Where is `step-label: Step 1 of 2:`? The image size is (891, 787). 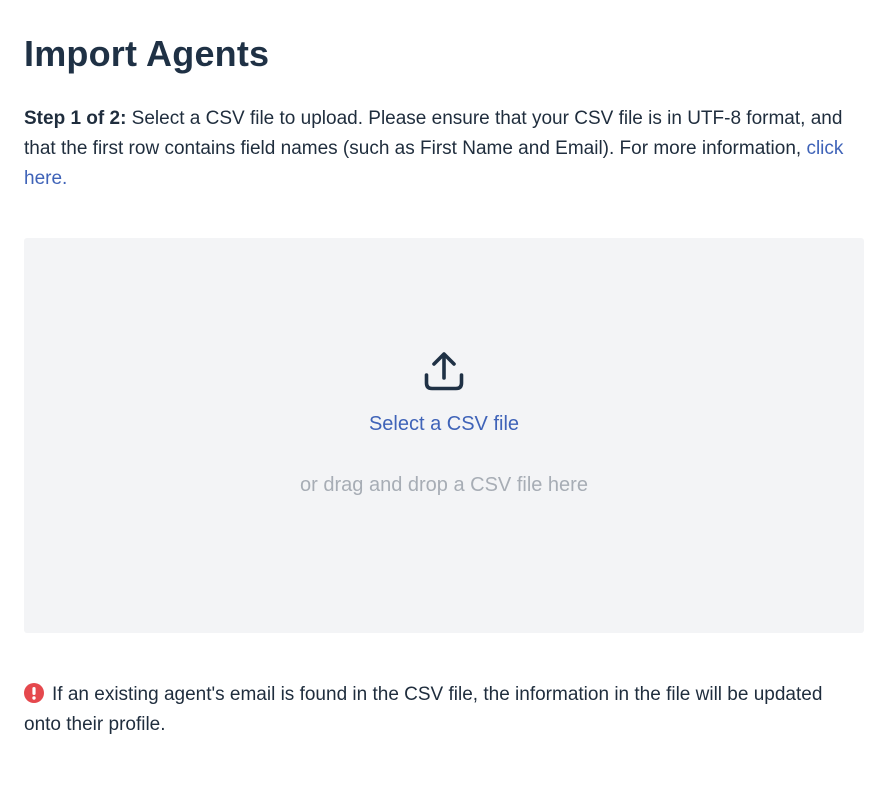
step-label: Step 1 of 2: is located at coordinates (75, 118).